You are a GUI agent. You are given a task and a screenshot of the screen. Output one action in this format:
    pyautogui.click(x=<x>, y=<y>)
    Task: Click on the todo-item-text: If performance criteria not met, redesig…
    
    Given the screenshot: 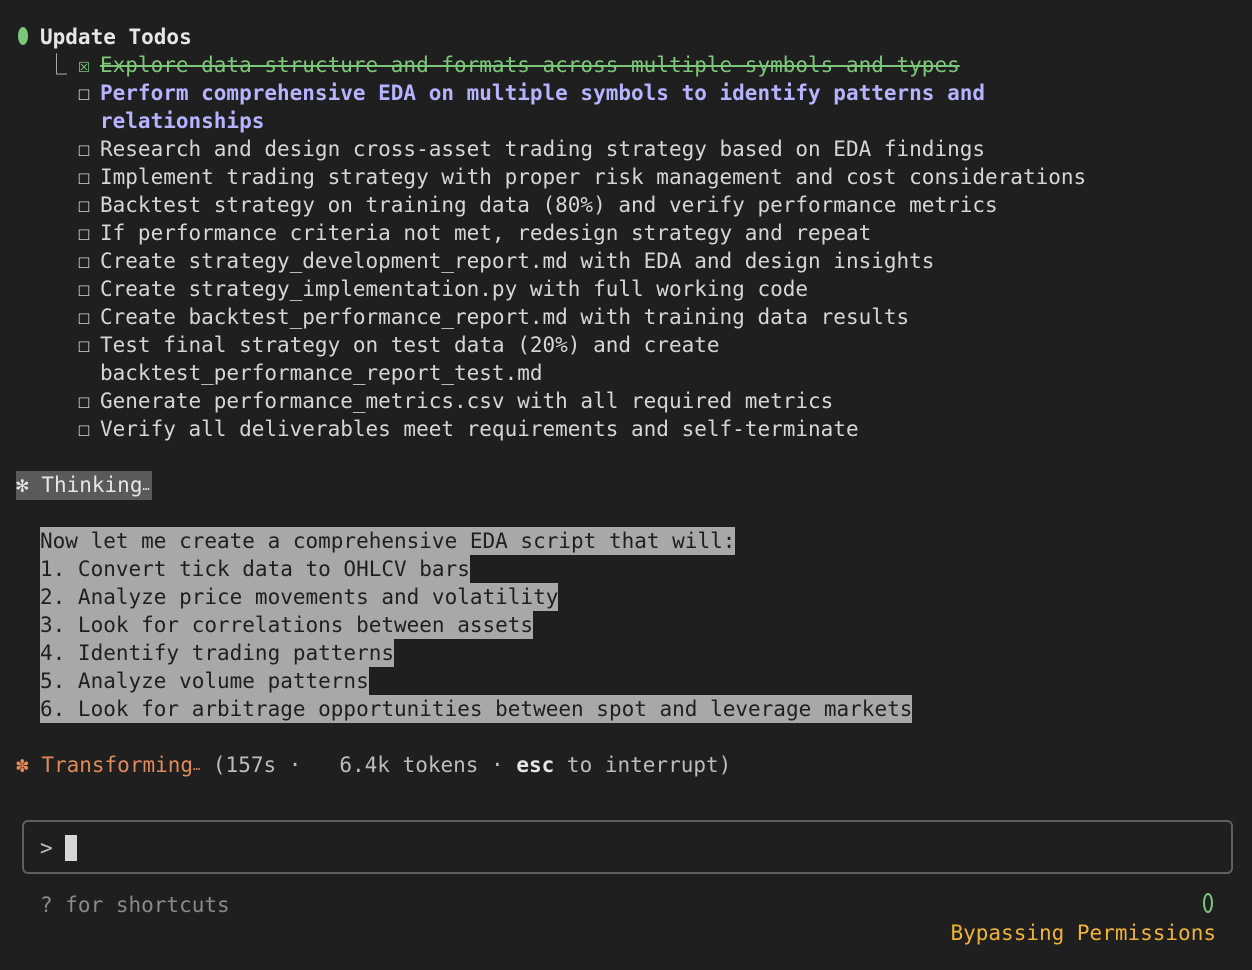 What is the action you would take?
    pyautogui.click(x=486, y=233)
    